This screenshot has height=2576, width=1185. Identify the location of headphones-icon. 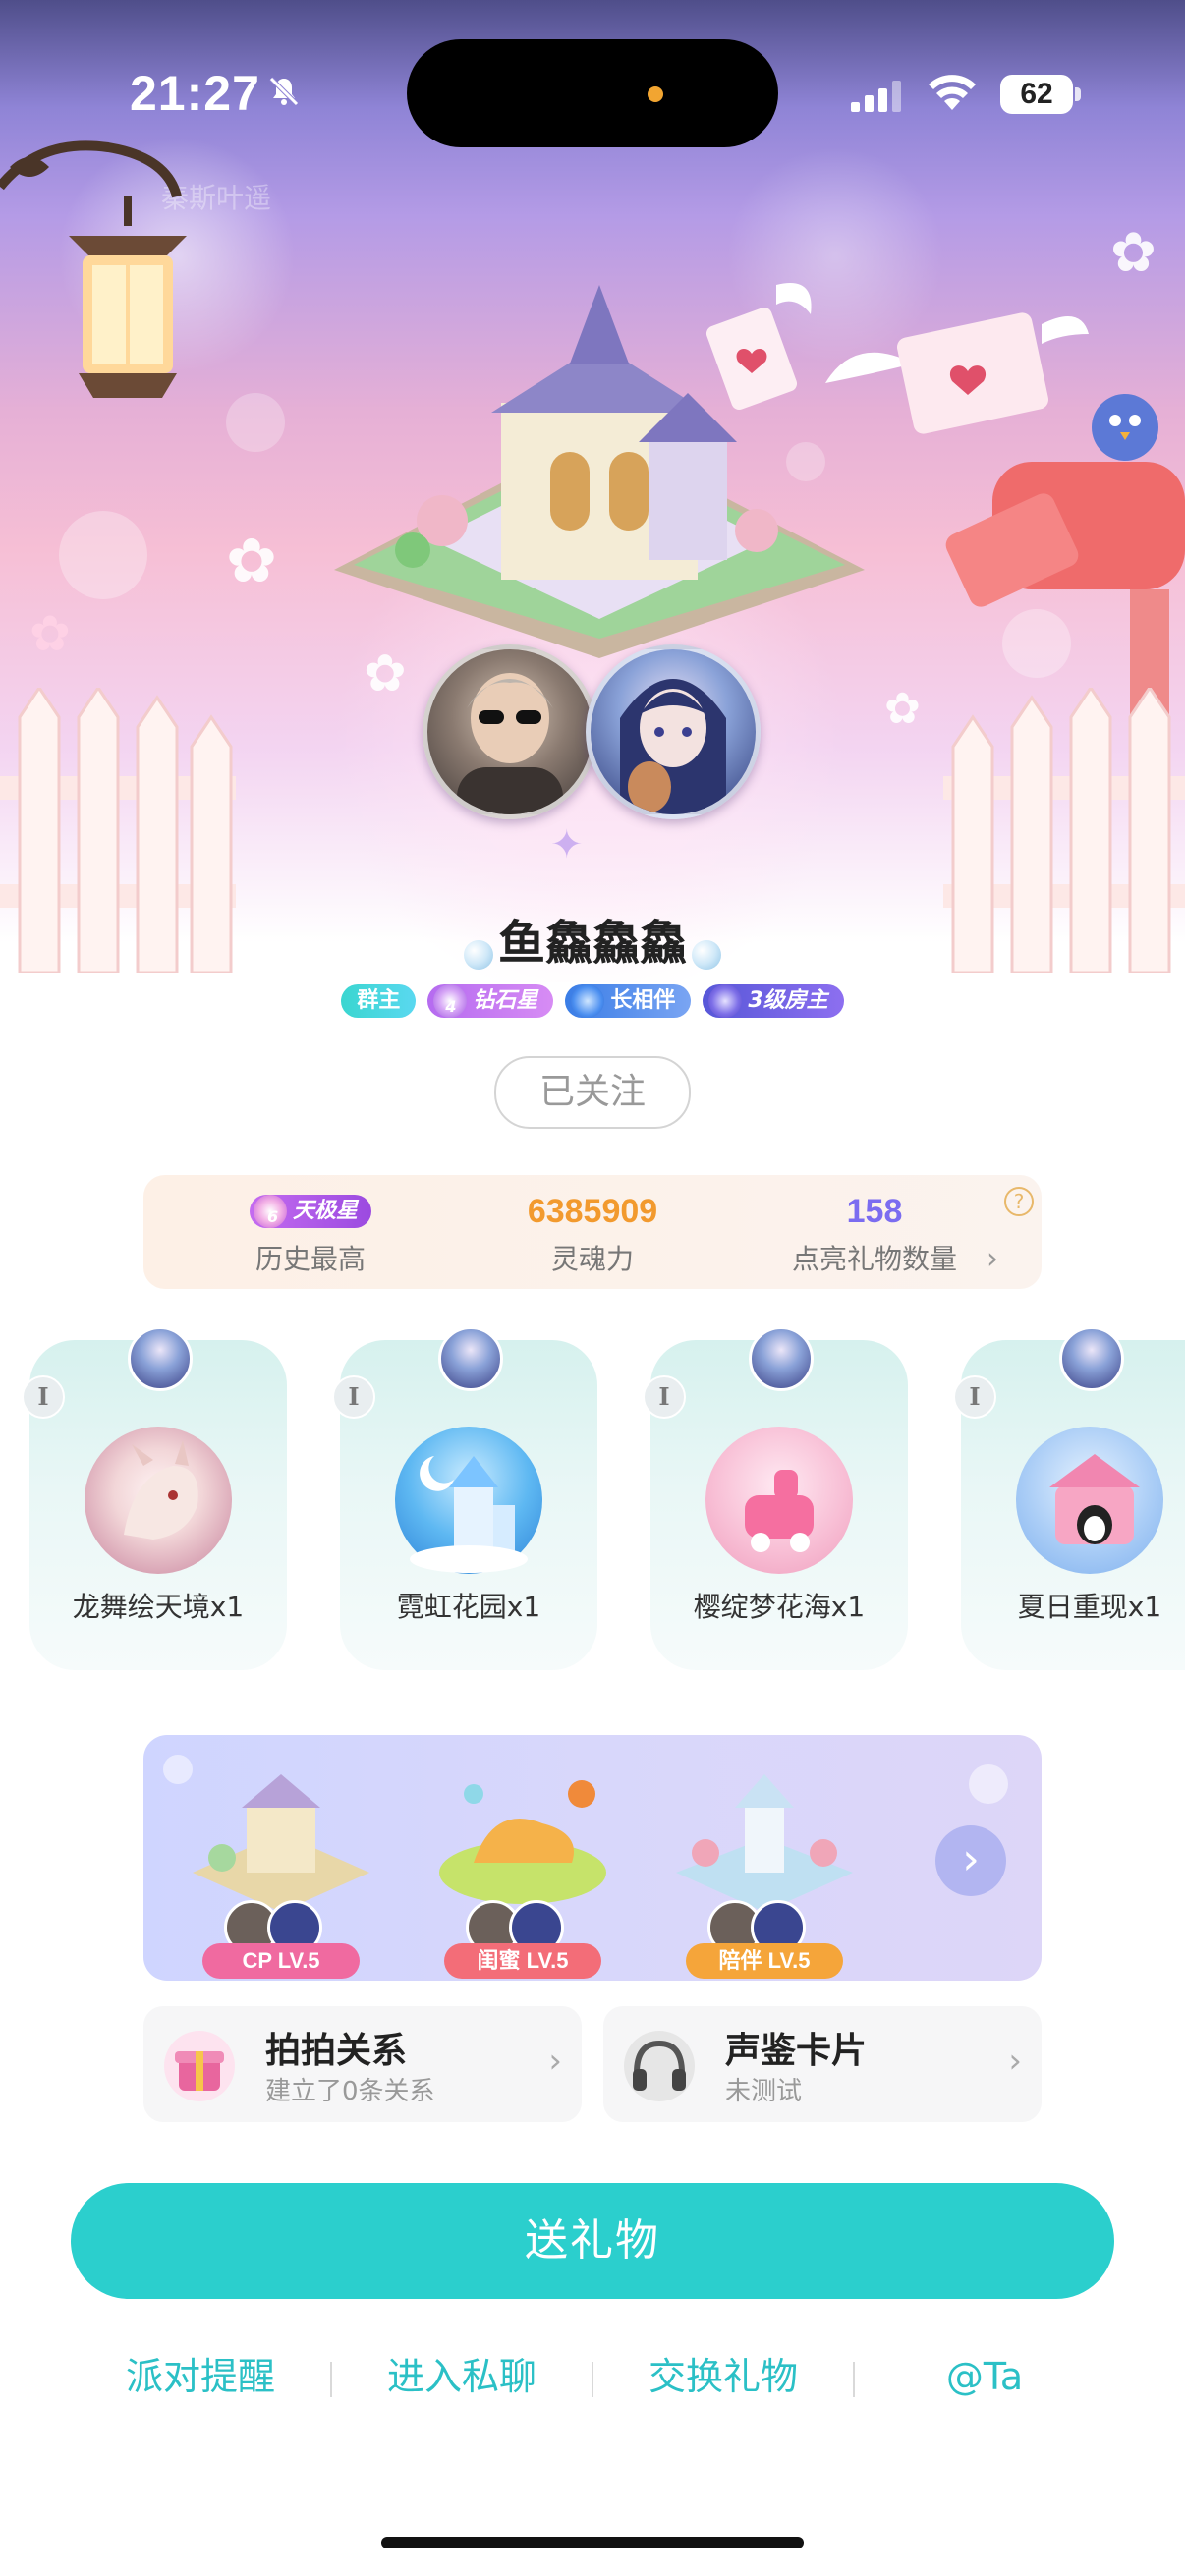
(660, 2066).